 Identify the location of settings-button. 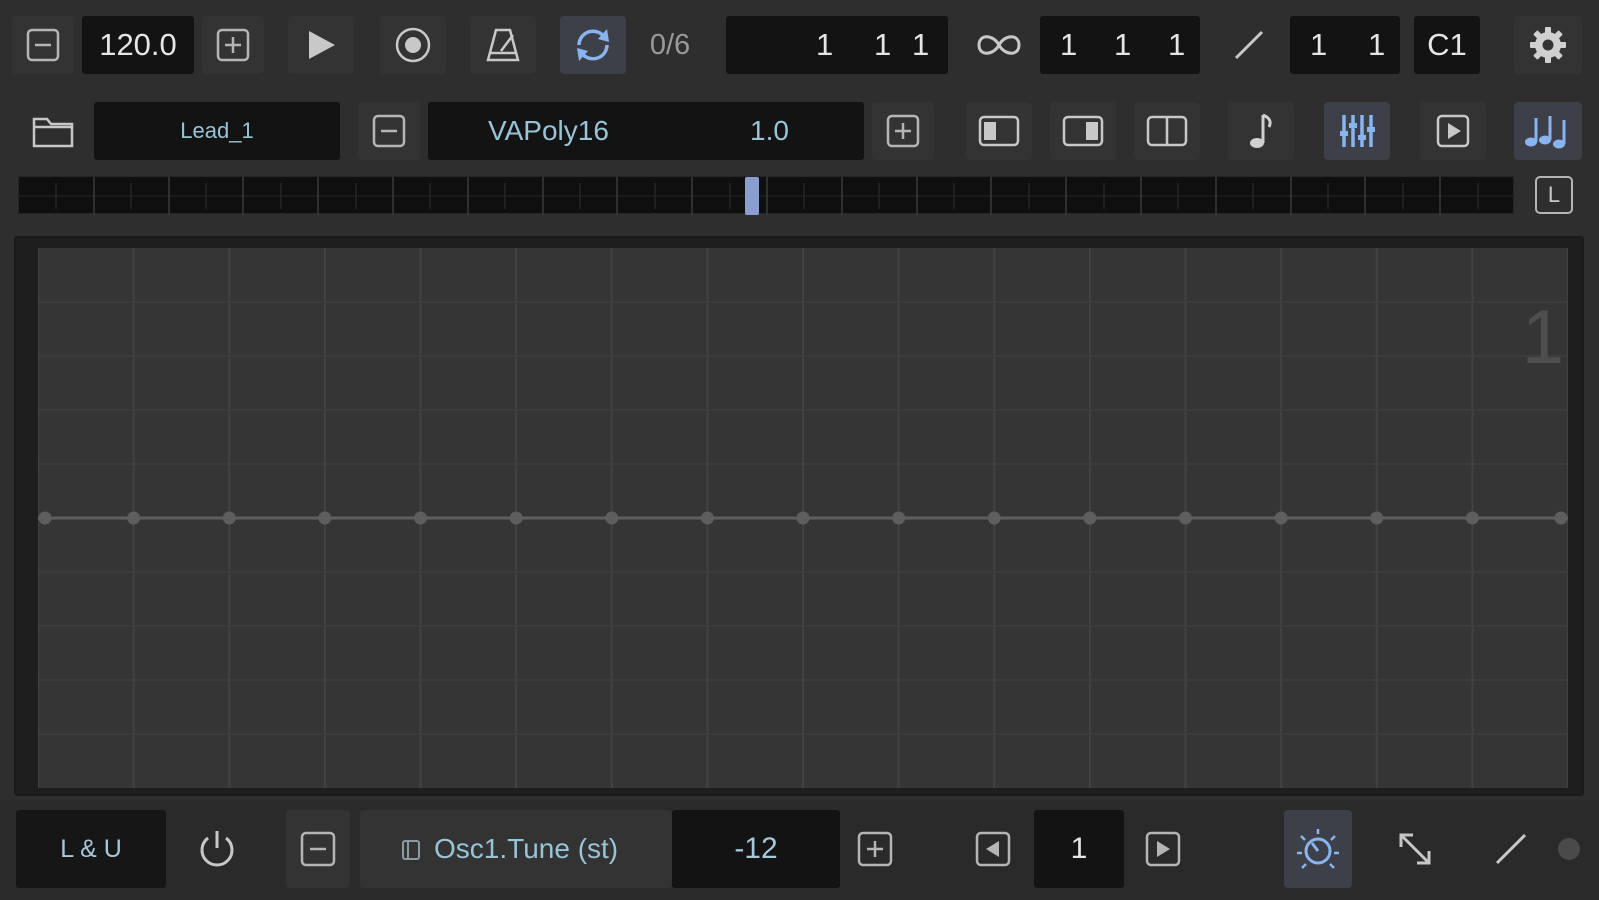
(1548, 45).